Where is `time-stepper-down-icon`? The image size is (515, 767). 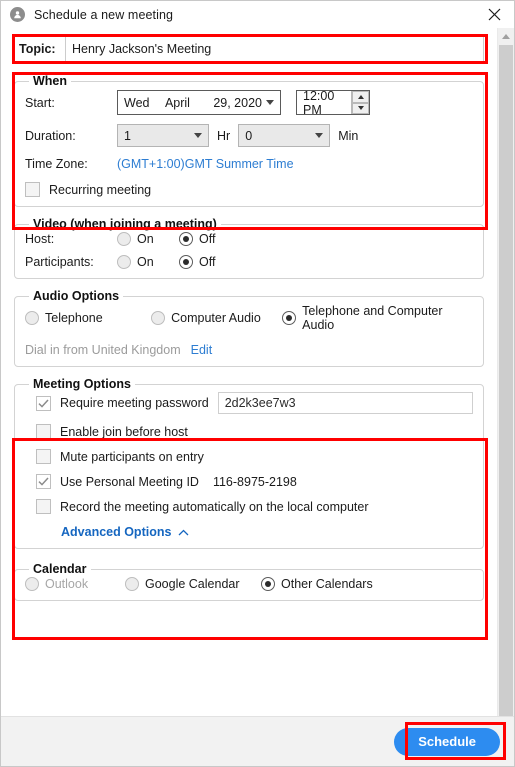
time-stepper-down-icon is located at coordinates (360, 108).